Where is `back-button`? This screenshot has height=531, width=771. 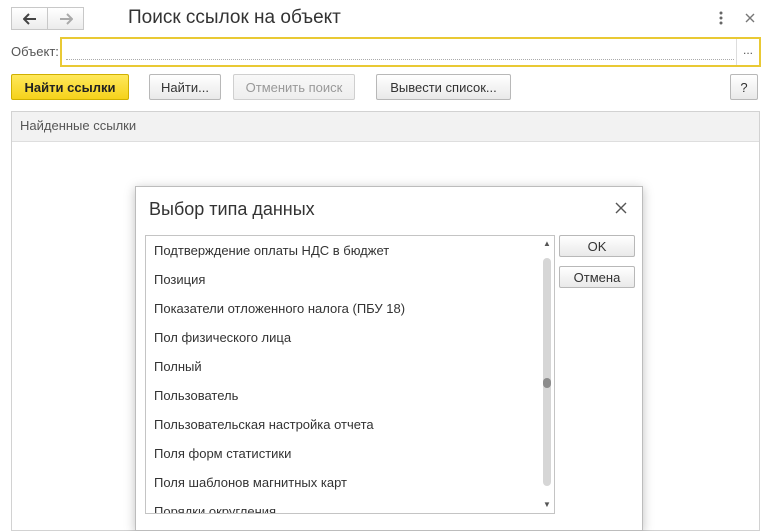
back-button is located at coordinates (29, 18).